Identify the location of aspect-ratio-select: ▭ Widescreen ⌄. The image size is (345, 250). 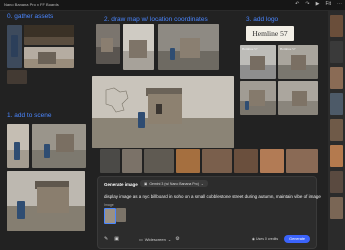
(155, 239).